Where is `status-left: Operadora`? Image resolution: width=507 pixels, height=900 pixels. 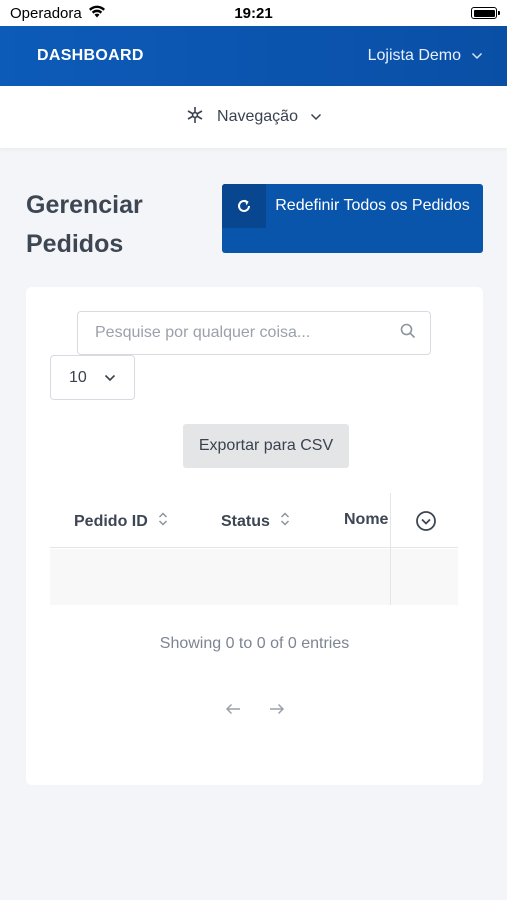
status-left: Operadora is located at coordinates (58, 13).